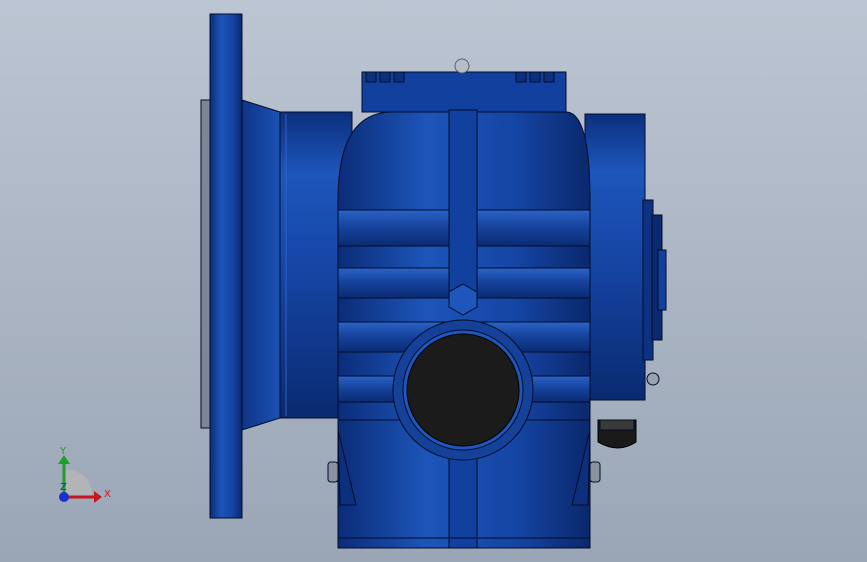  What do you see at coordinates (662, 280) in the screenshot?
I see `right-shaft-stub` at bounding box center [662, 280].